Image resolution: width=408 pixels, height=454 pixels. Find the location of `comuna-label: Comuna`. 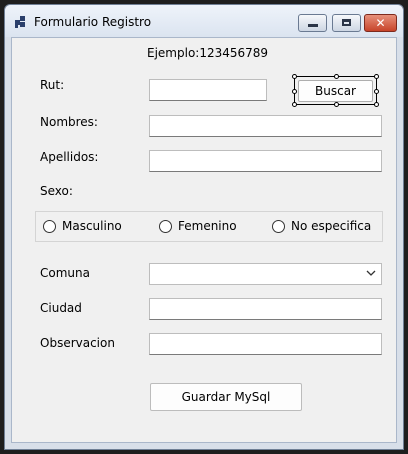

comuna-label: Comuna is located at coordinates (65, 273).